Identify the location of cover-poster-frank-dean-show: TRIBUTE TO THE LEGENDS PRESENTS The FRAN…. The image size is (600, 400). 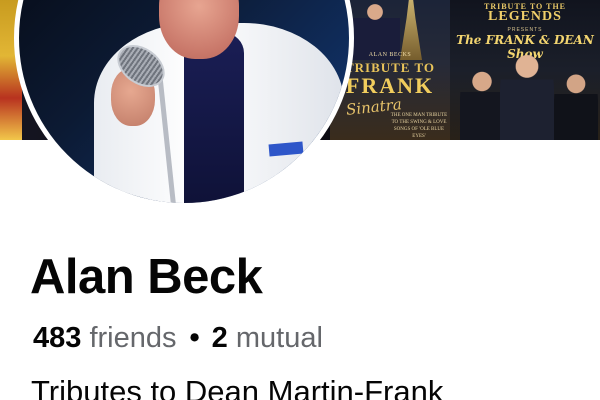
(525, 70).